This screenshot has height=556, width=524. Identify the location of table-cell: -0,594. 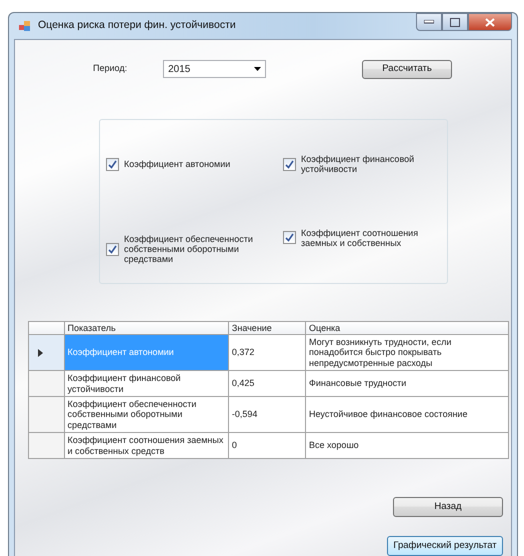
(267, 414).